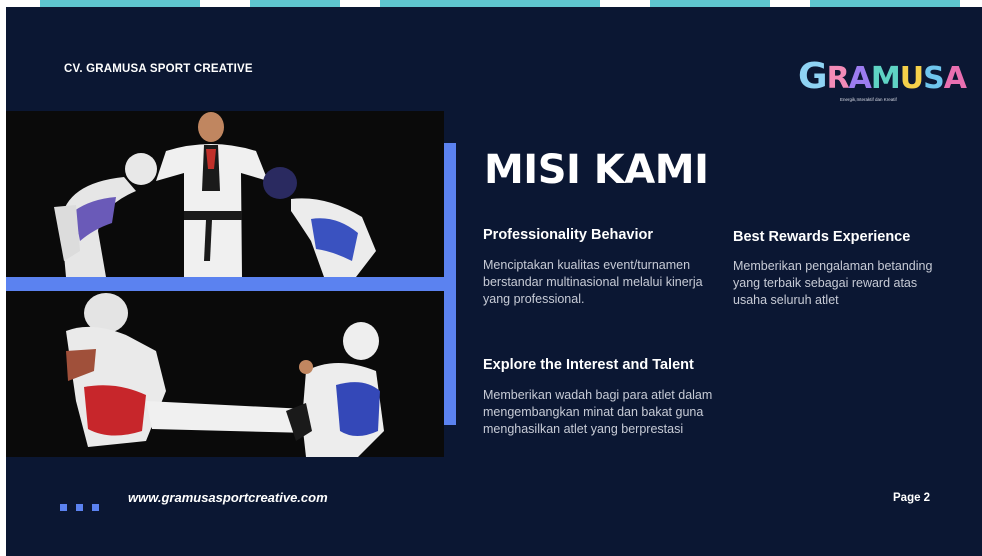 This screenshot has width=982, height=556. What do you see at coordinates (568, 235) in the screenshot?
I see `mission-heading-1: Professionality Behavior` at bounding box center [568, 235].